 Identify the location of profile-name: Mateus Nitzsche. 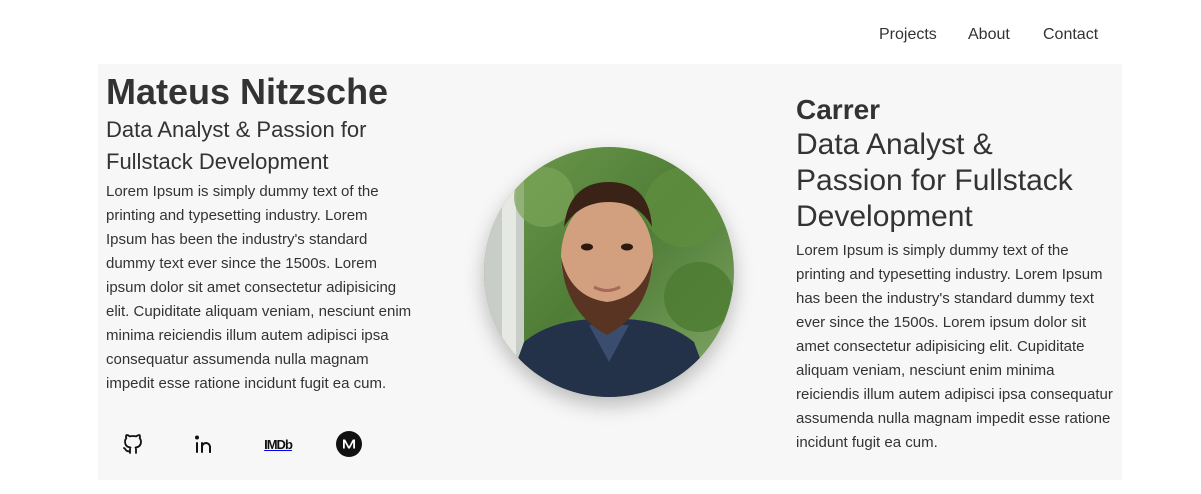
(247, 91).